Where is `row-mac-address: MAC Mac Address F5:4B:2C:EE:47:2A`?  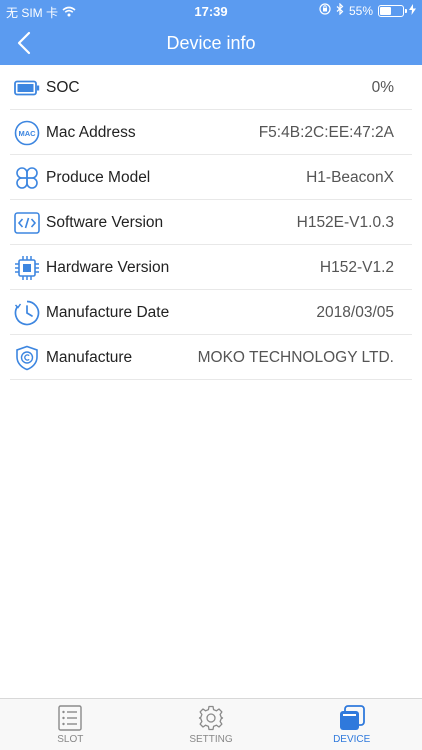 row-mac-address: MAC Mac Address F5:4B:2C:EE:47:2A is located at coordinates (211, 132).